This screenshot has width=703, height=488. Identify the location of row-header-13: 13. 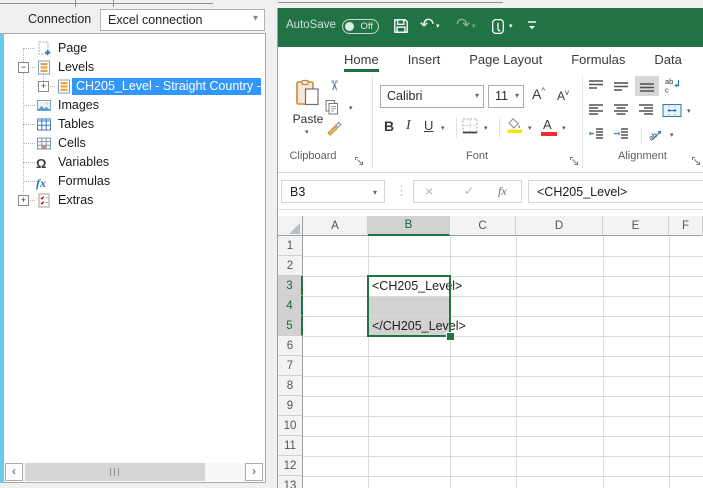
(290, 482).